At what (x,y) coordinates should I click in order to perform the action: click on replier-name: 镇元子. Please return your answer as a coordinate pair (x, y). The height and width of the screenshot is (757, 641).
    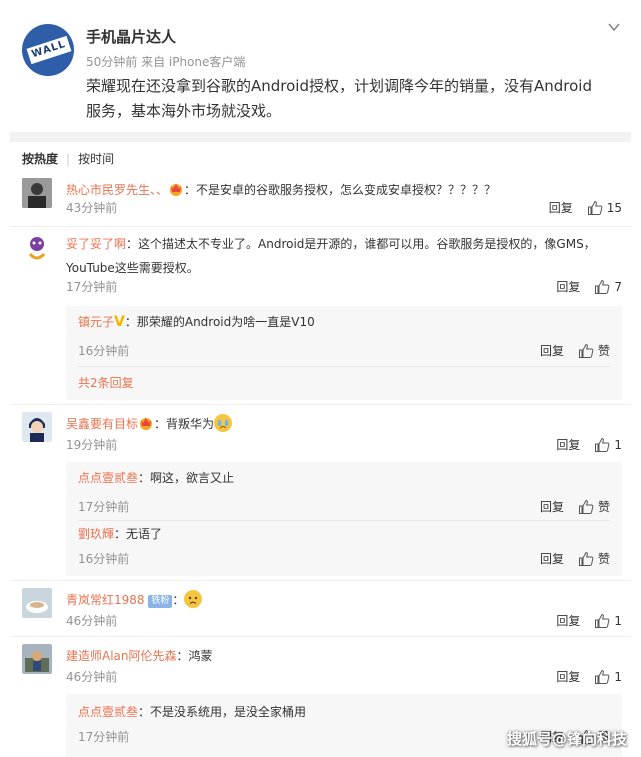
    Looking at the image, I should click on (96, 322).